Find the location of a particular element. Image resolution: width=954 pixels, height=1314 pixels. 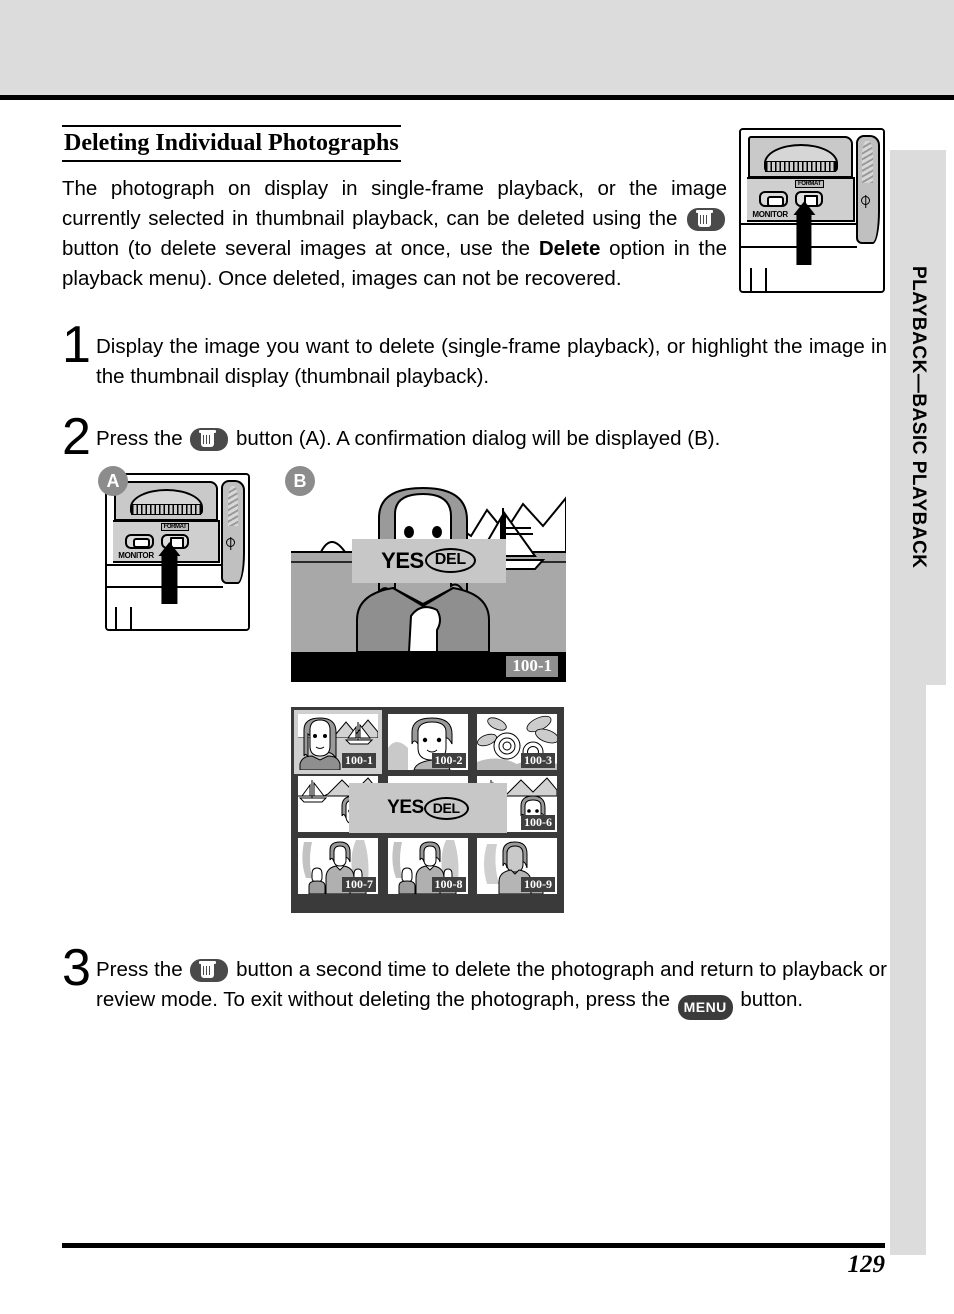

figure-b-single-frame-playback: YES DEL 100-1 is located at coordinates (428, 576).